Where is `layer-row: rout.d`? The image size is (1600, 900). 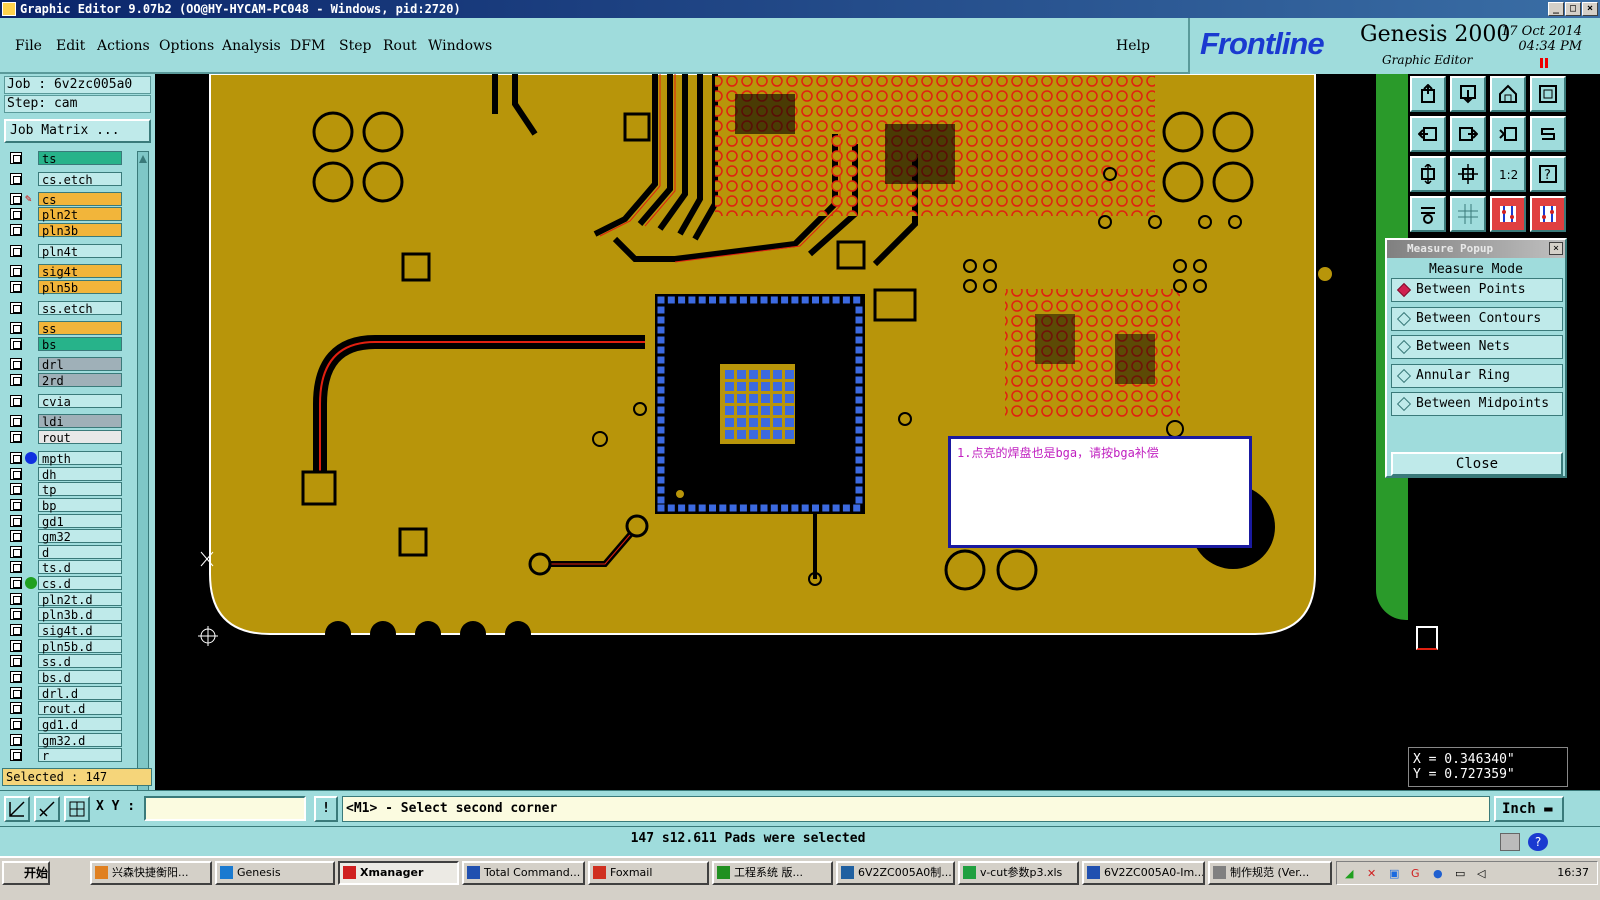
layer-row: rout.d is located at coordinates (63, 708).